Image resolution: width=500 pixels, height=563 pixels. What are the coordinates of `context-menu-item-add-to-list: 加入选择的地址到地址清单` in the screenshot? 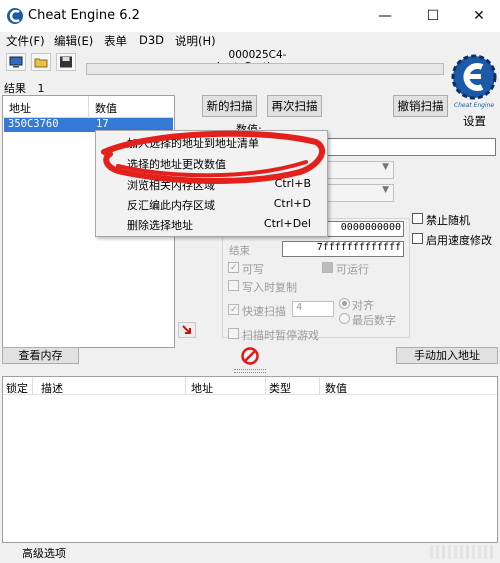 It's located at (193, 143).